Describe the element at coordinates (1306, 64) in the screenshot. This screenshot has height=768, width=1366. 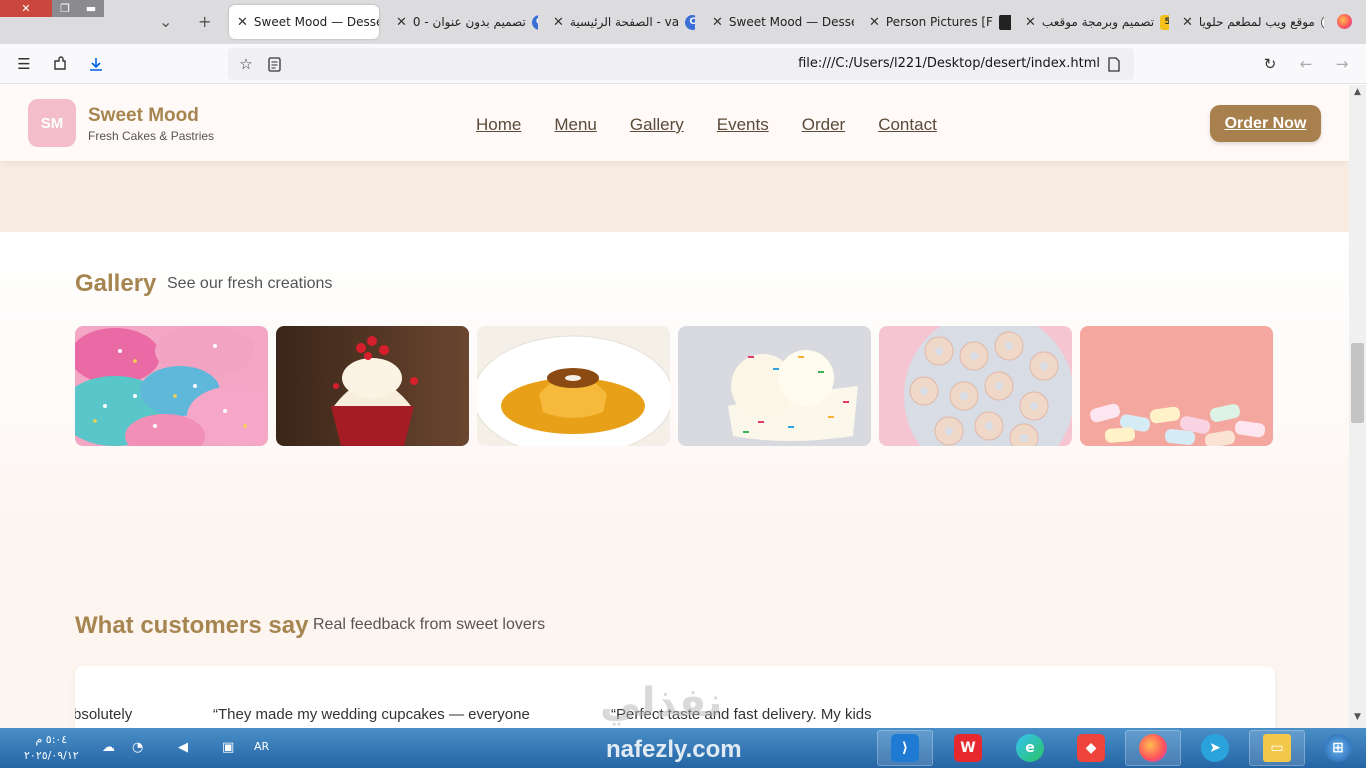
I see `back-icon: ←` at that location.